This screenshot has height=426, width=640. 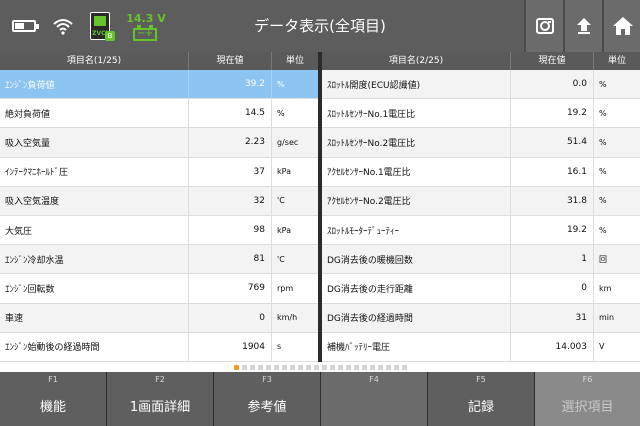 I want to click on row-value: 16.1, so click(x=552, y=171).